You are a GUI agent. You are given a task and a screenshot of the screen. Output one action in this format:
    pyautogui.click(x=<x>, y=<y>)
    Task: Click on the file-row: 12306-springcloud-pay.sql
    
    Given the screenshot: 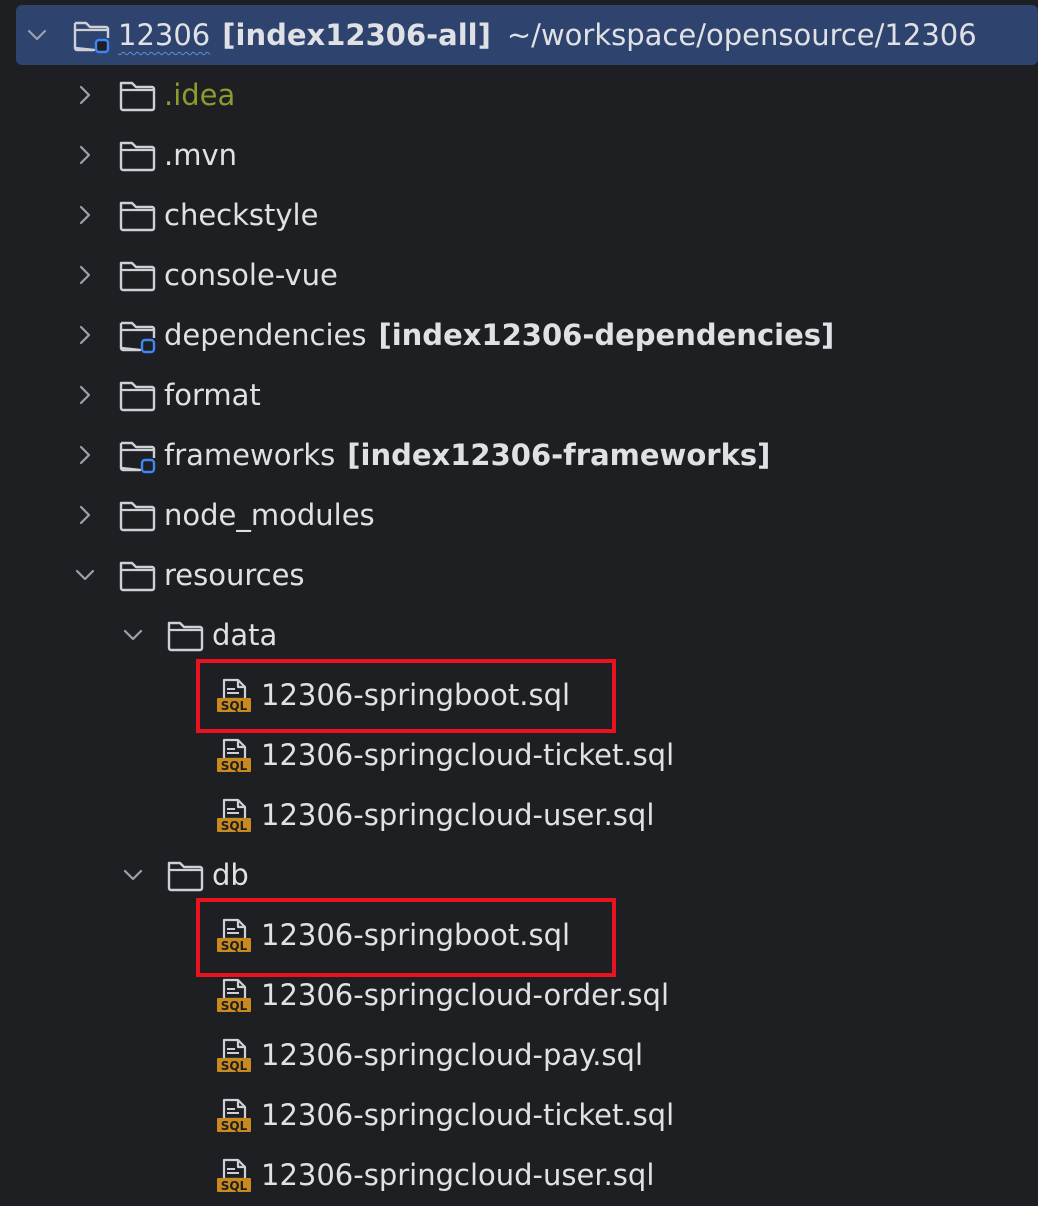 What is the action you would take?
    pyautogui.click(x=519, y=1055)
    